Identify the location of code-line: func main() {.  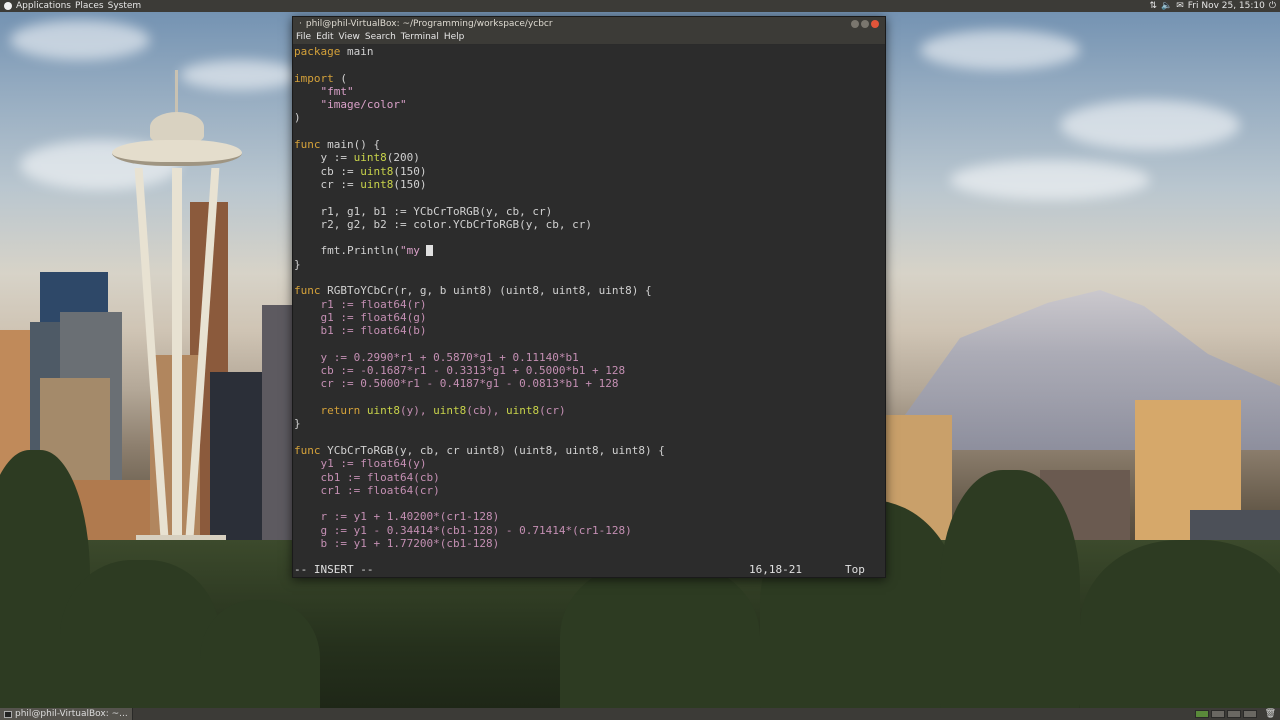
(337, 145).